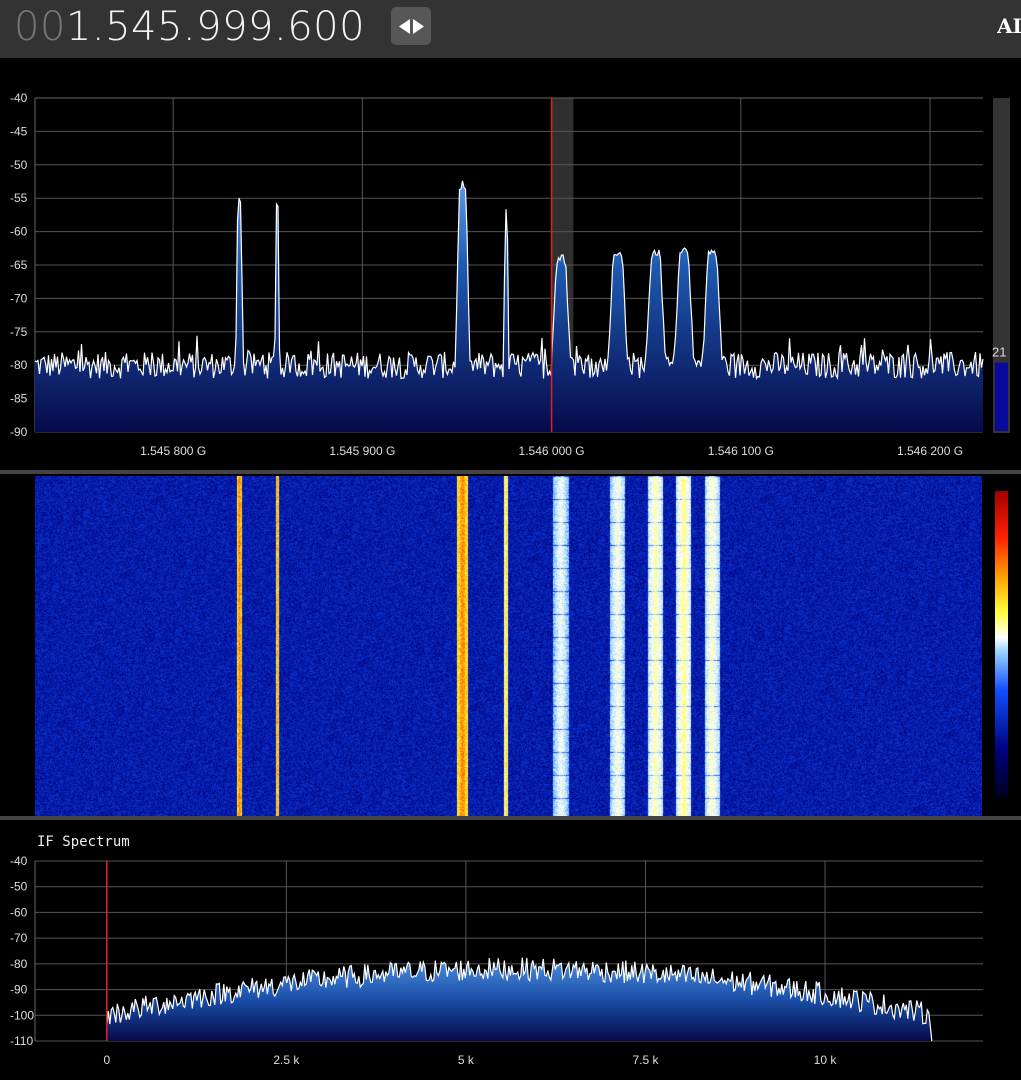  Describe the element at coordinates (19, 332) in the screenshot. I see `y-tick-label: -75` at that location.